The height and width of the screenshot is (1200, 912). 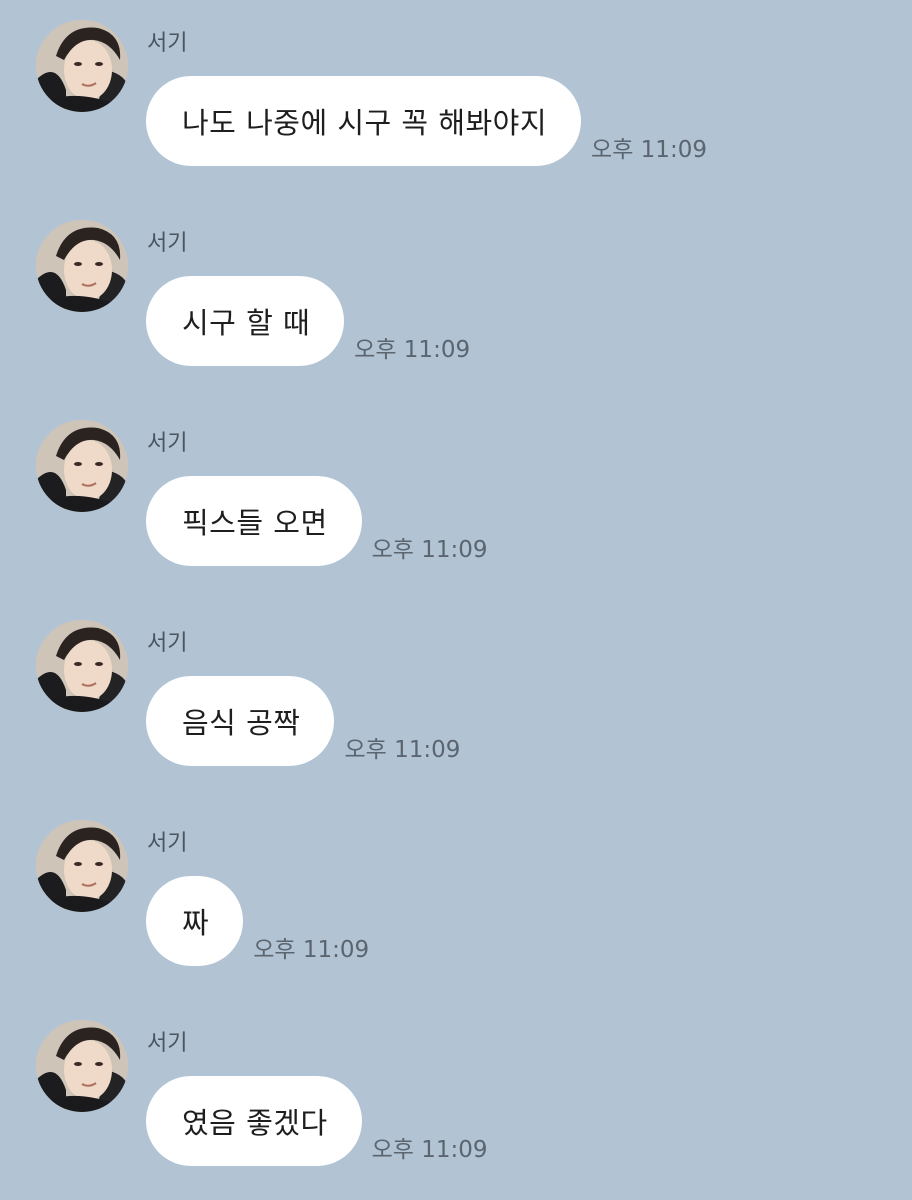 I want to click on message-bubble: 였음 좋겠다, so click(x=254, y=1121).